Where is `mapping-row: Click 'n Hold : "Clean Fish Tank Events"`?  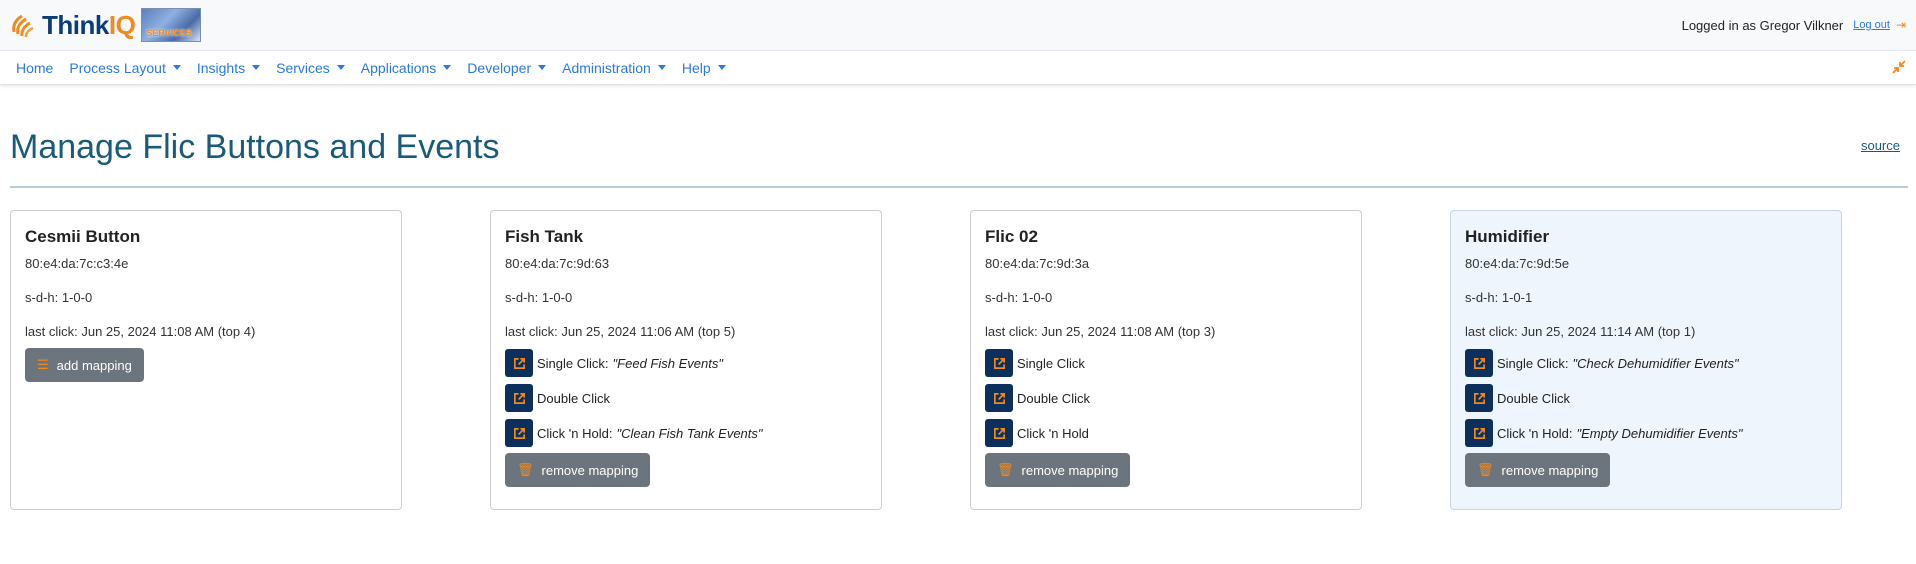 mapping-row: Click 'n Hold : "Clean Fish Tank Events" is located at coordinates (686, 433).